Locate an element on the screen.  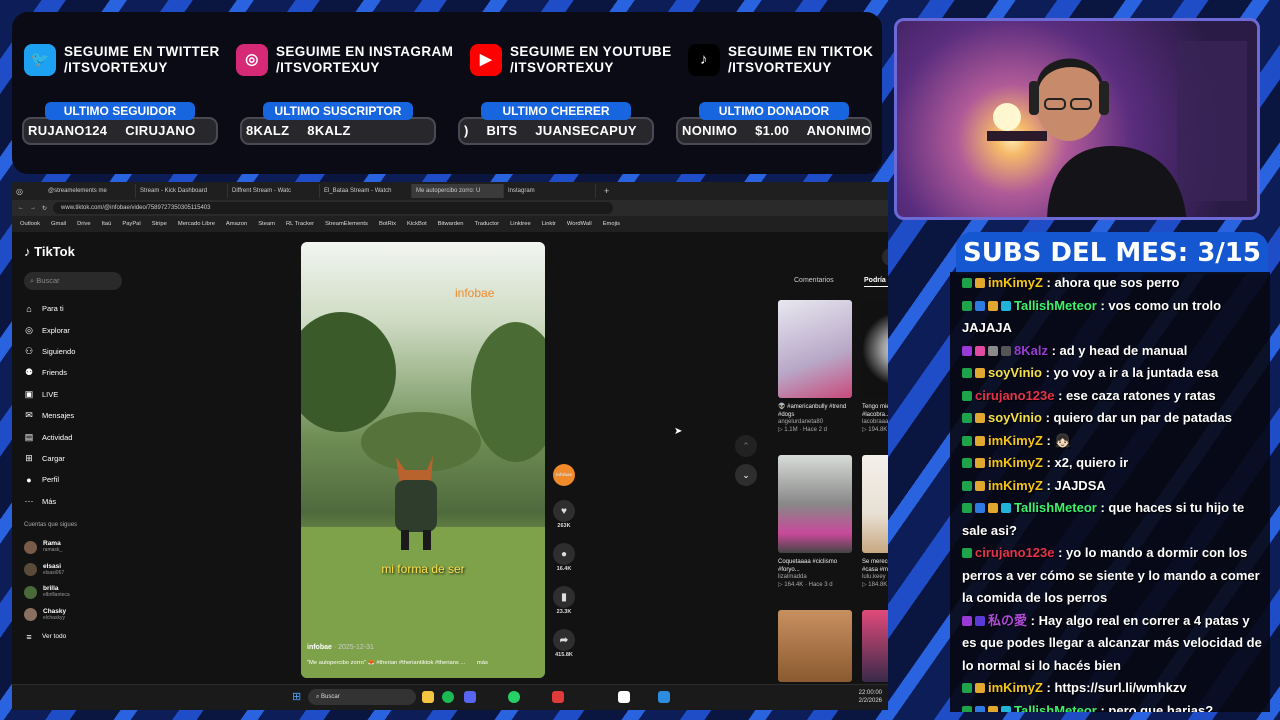
bookmark-item: StreamElements is located at coordinates (346, 224).